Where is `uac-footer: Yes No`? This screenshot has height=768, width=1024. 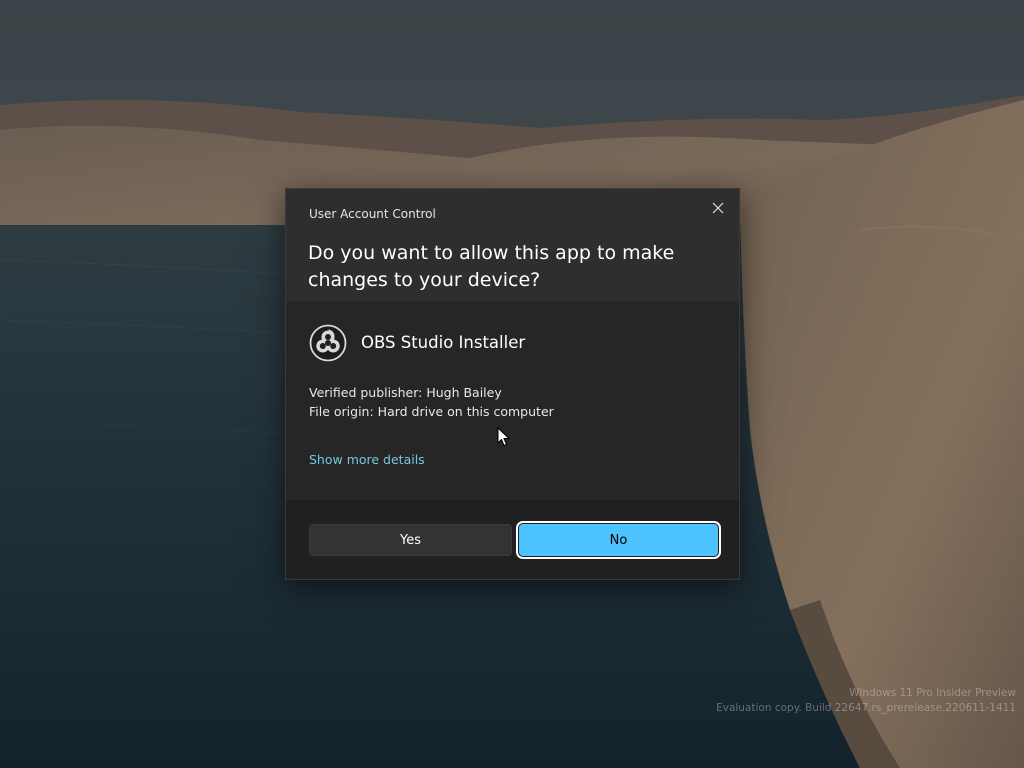 uac-footer: Yes No is located at coordinates (512, 539).